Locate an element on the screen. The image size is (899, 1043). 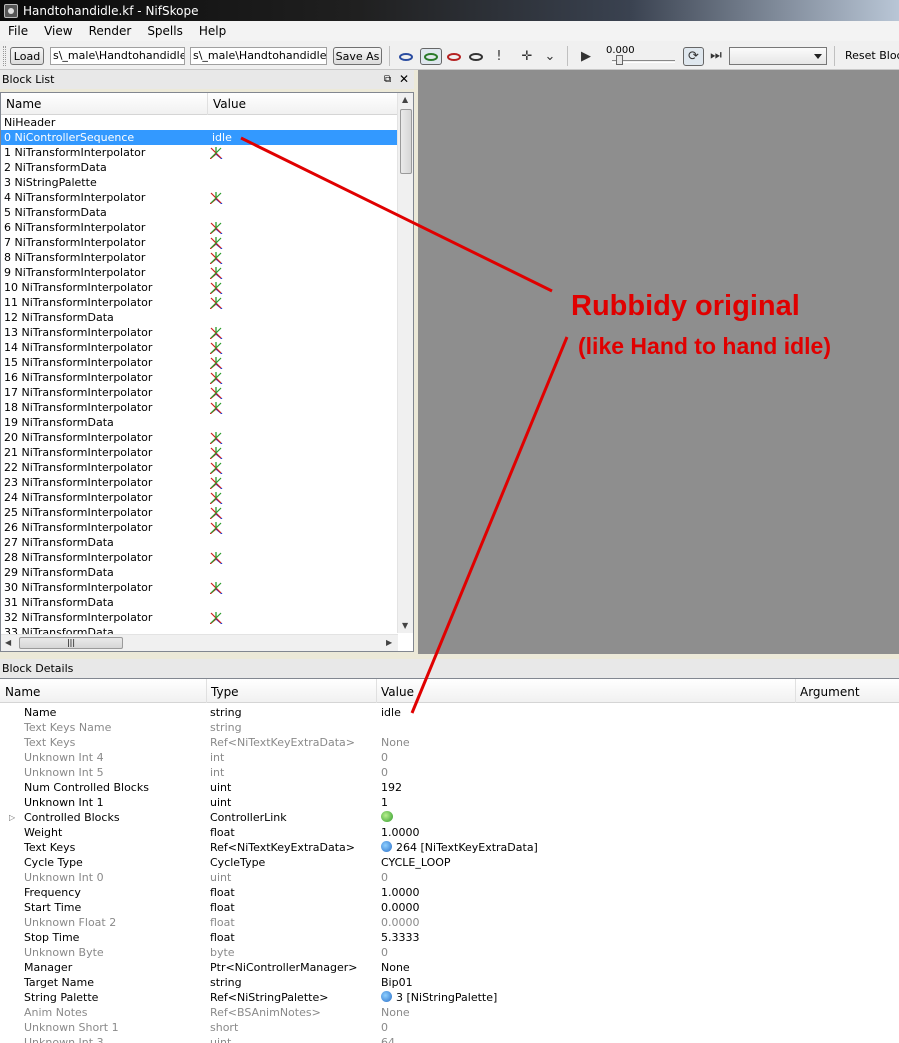
scroll-down-icon: ▼ is located at coordinates (405, 625).